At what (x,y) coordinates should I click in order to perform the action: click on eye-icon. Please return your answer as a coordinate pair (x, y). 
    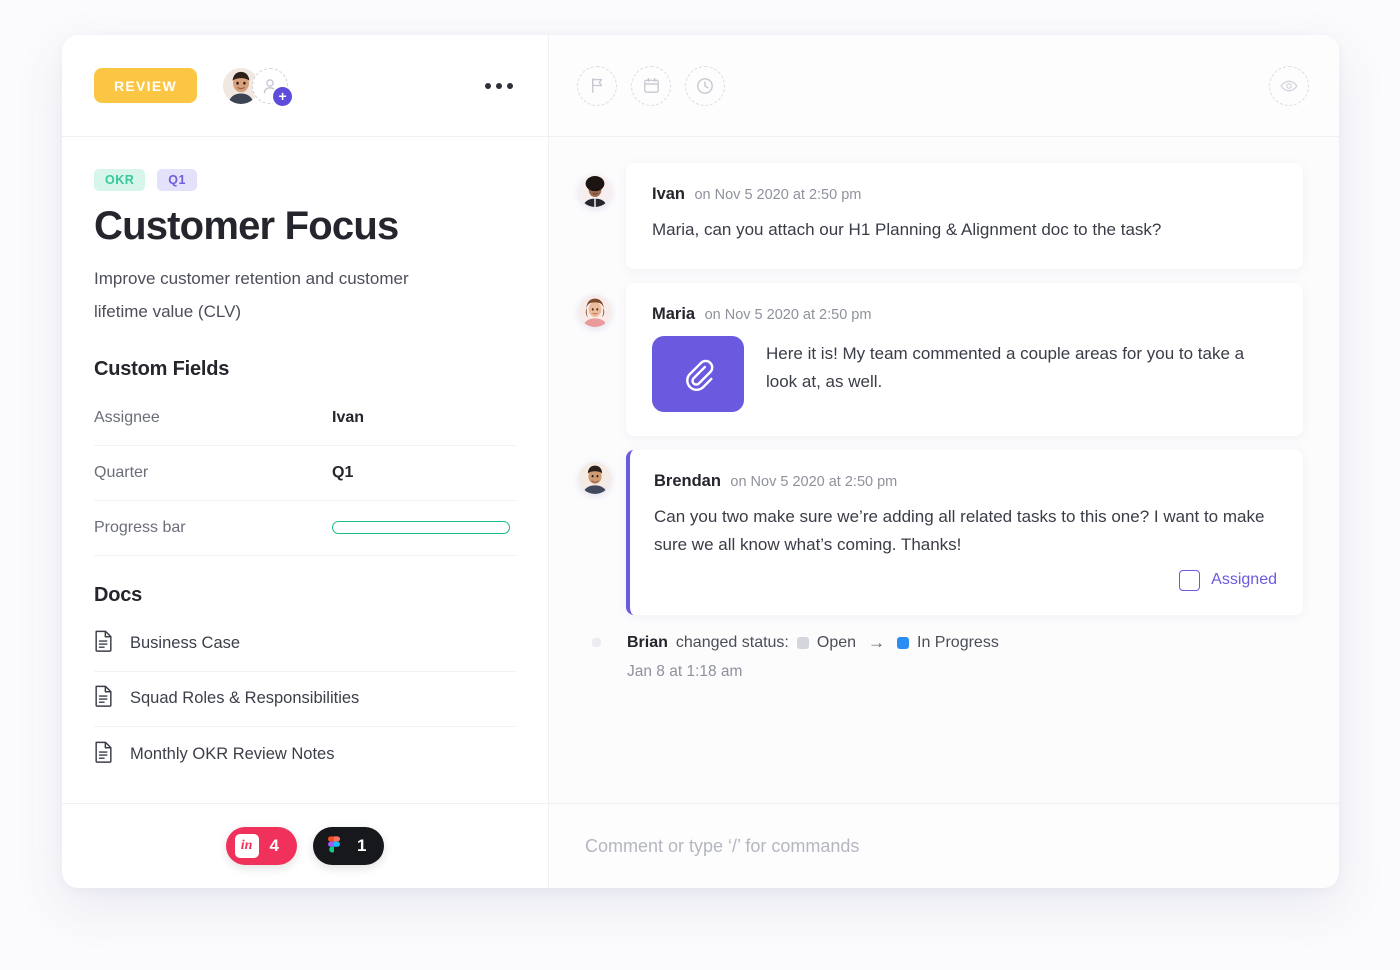
    Looking at the image, I should click on (1289, 85).